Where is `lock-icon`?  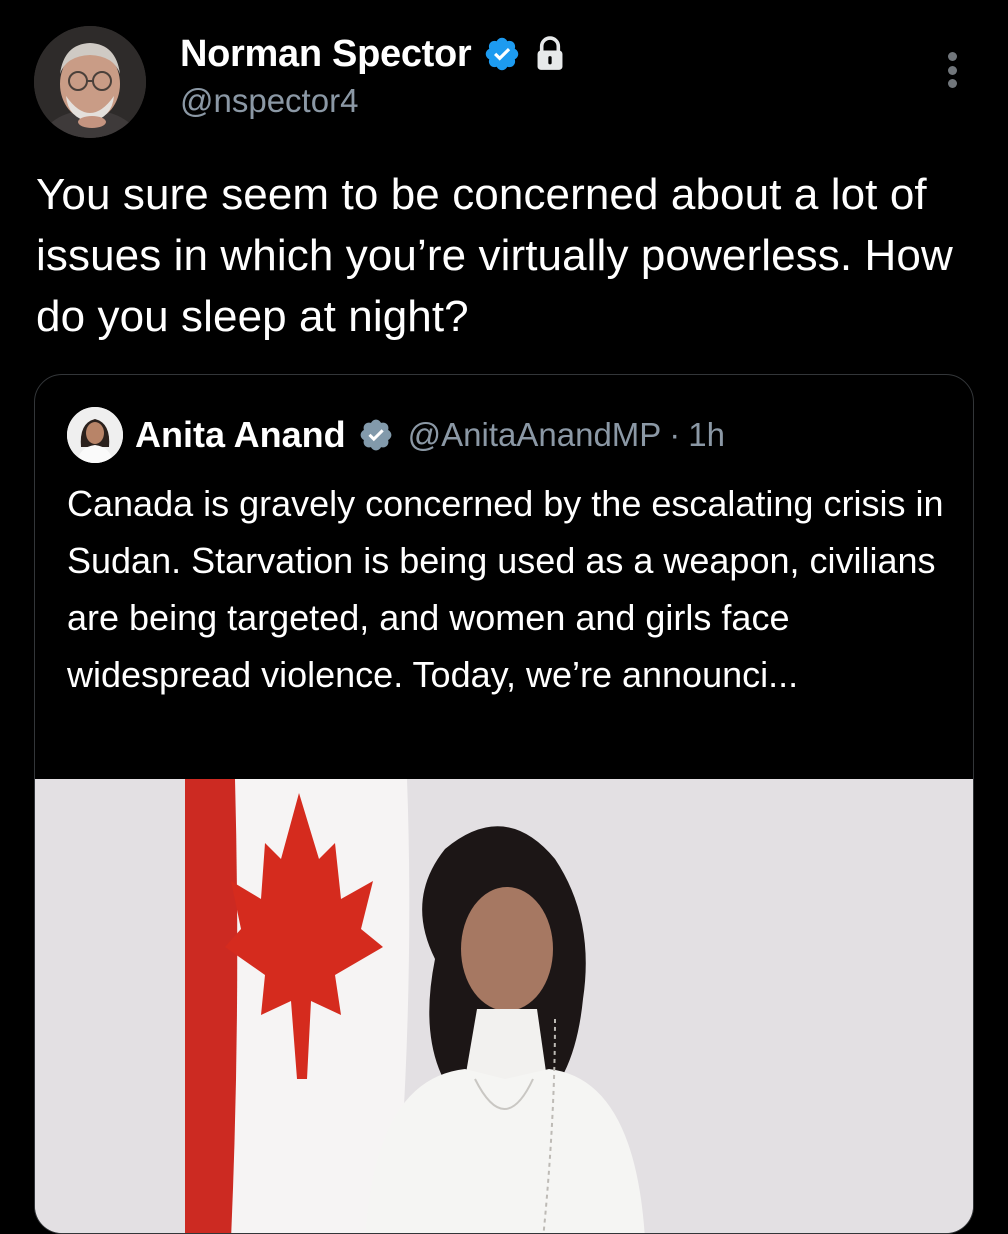
lock-icon is located at coordinates (550, 53).